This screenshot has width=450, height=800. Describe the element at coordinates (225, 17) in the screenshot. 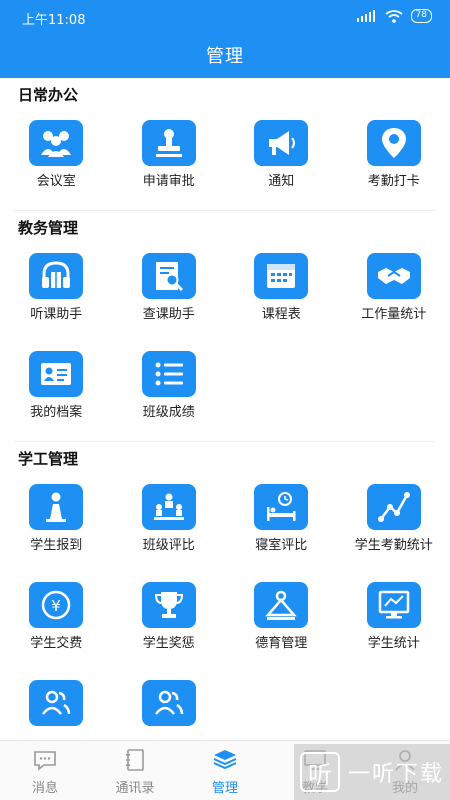

I see `status-bar: 上午11:08 78` at that location.